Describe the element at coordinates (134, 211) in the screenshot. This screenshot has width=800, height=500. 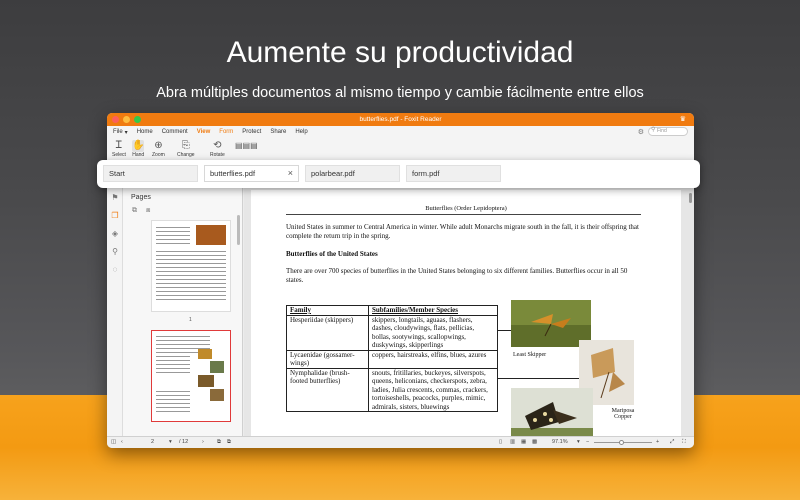
I see `page-options-icon: ⧉` at that location.